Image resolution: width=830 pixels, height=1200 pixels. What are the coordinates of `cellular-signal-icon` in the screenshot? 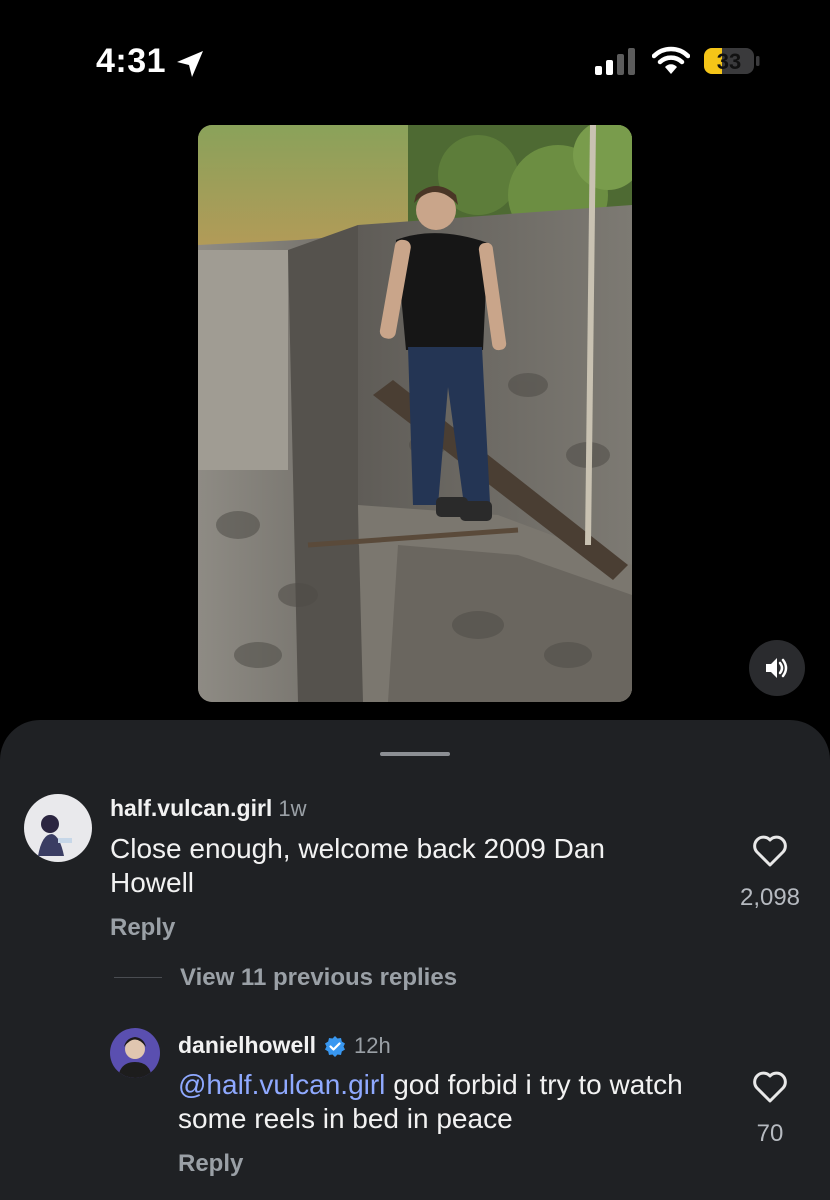 It's located at (615, 61).